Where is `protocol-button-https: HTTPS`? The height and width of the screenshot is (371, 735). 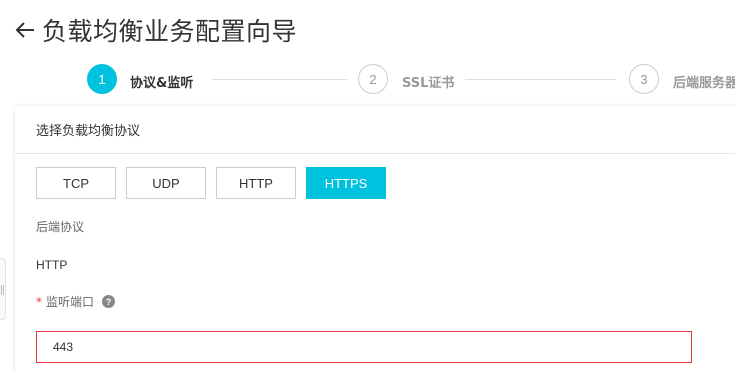
protocol-button-https: HTTPS is located at coordinates (346, 183).